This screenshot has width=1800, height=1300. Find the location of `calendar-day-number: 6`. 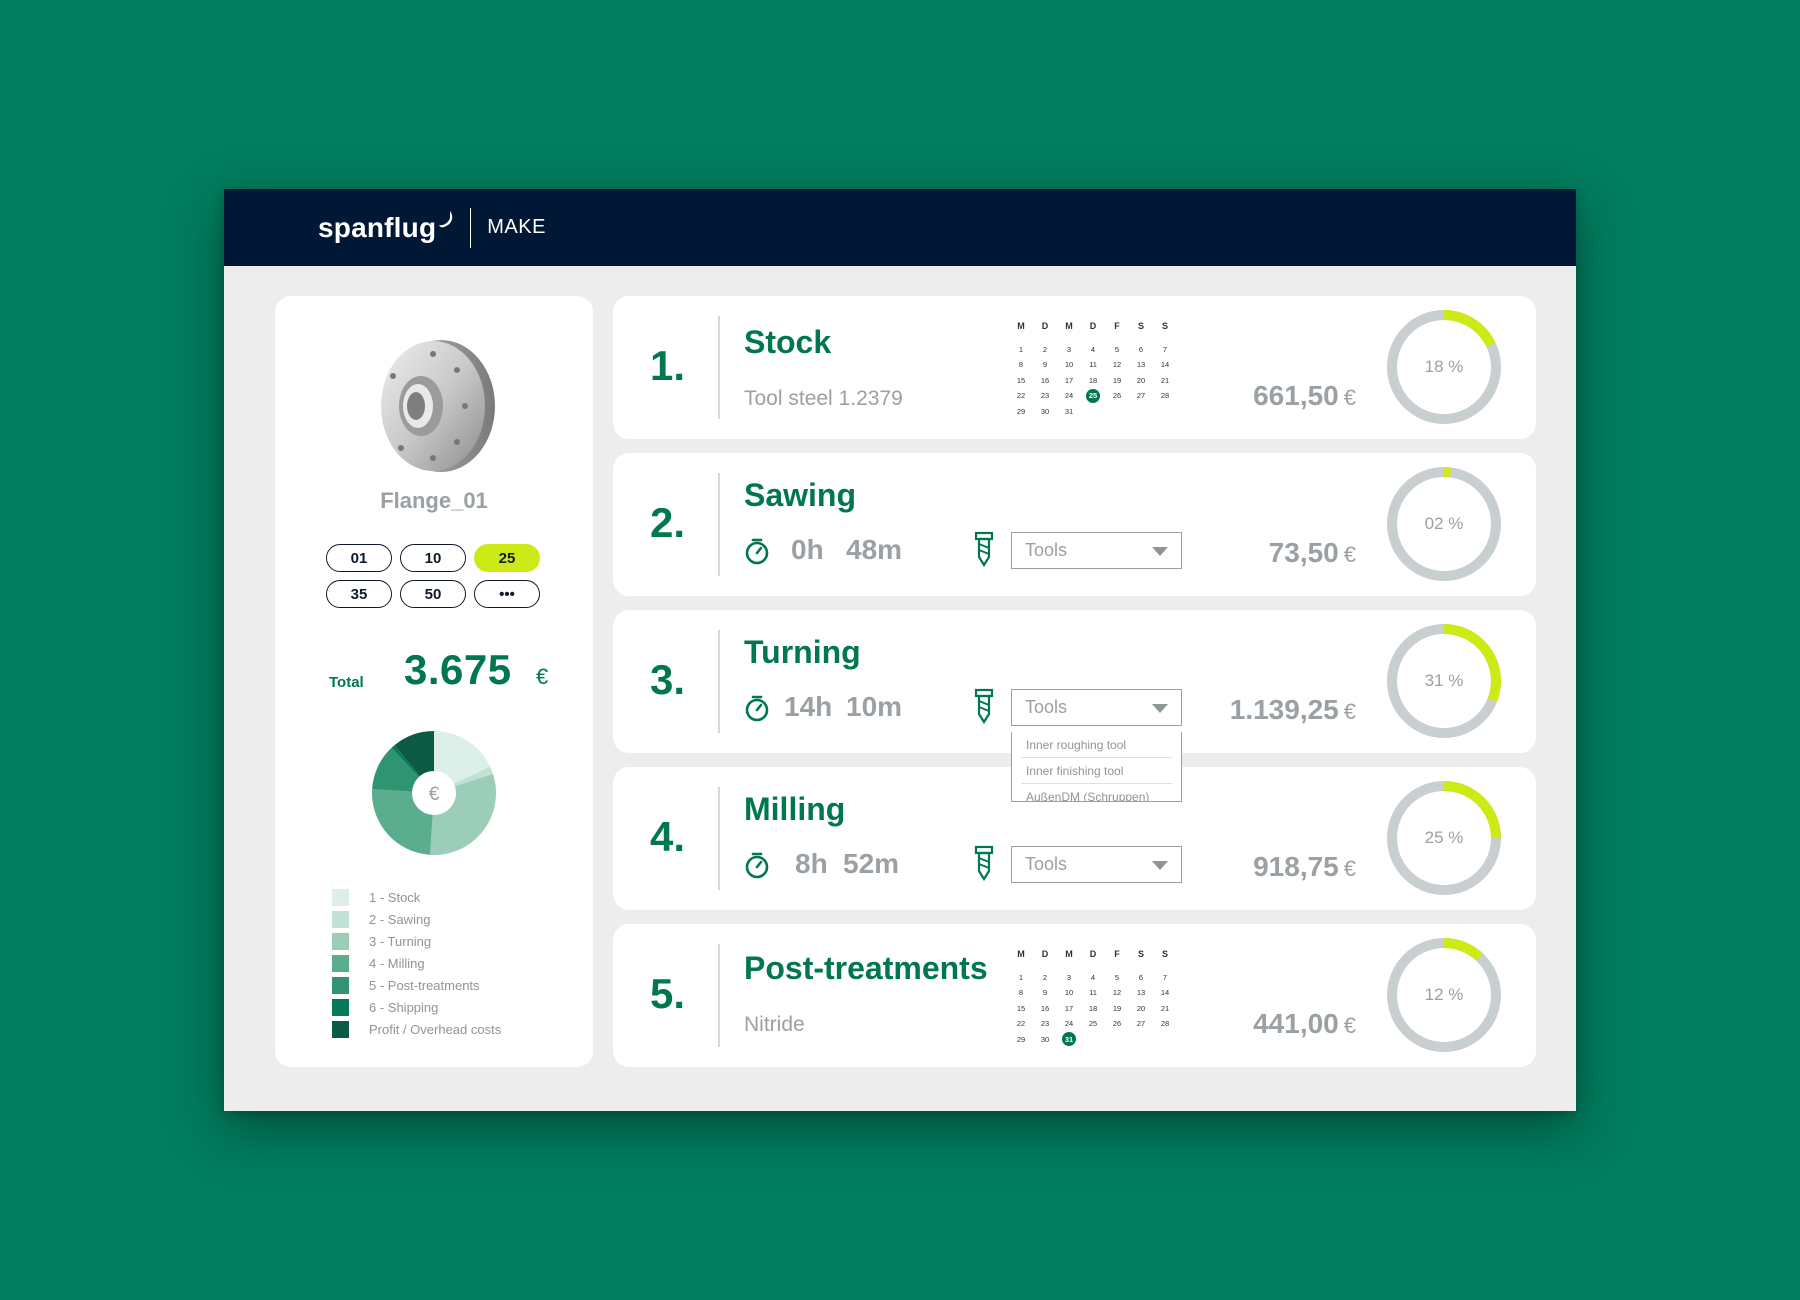

calendar-day-number: 6 is located at coordinates (1141, 977).